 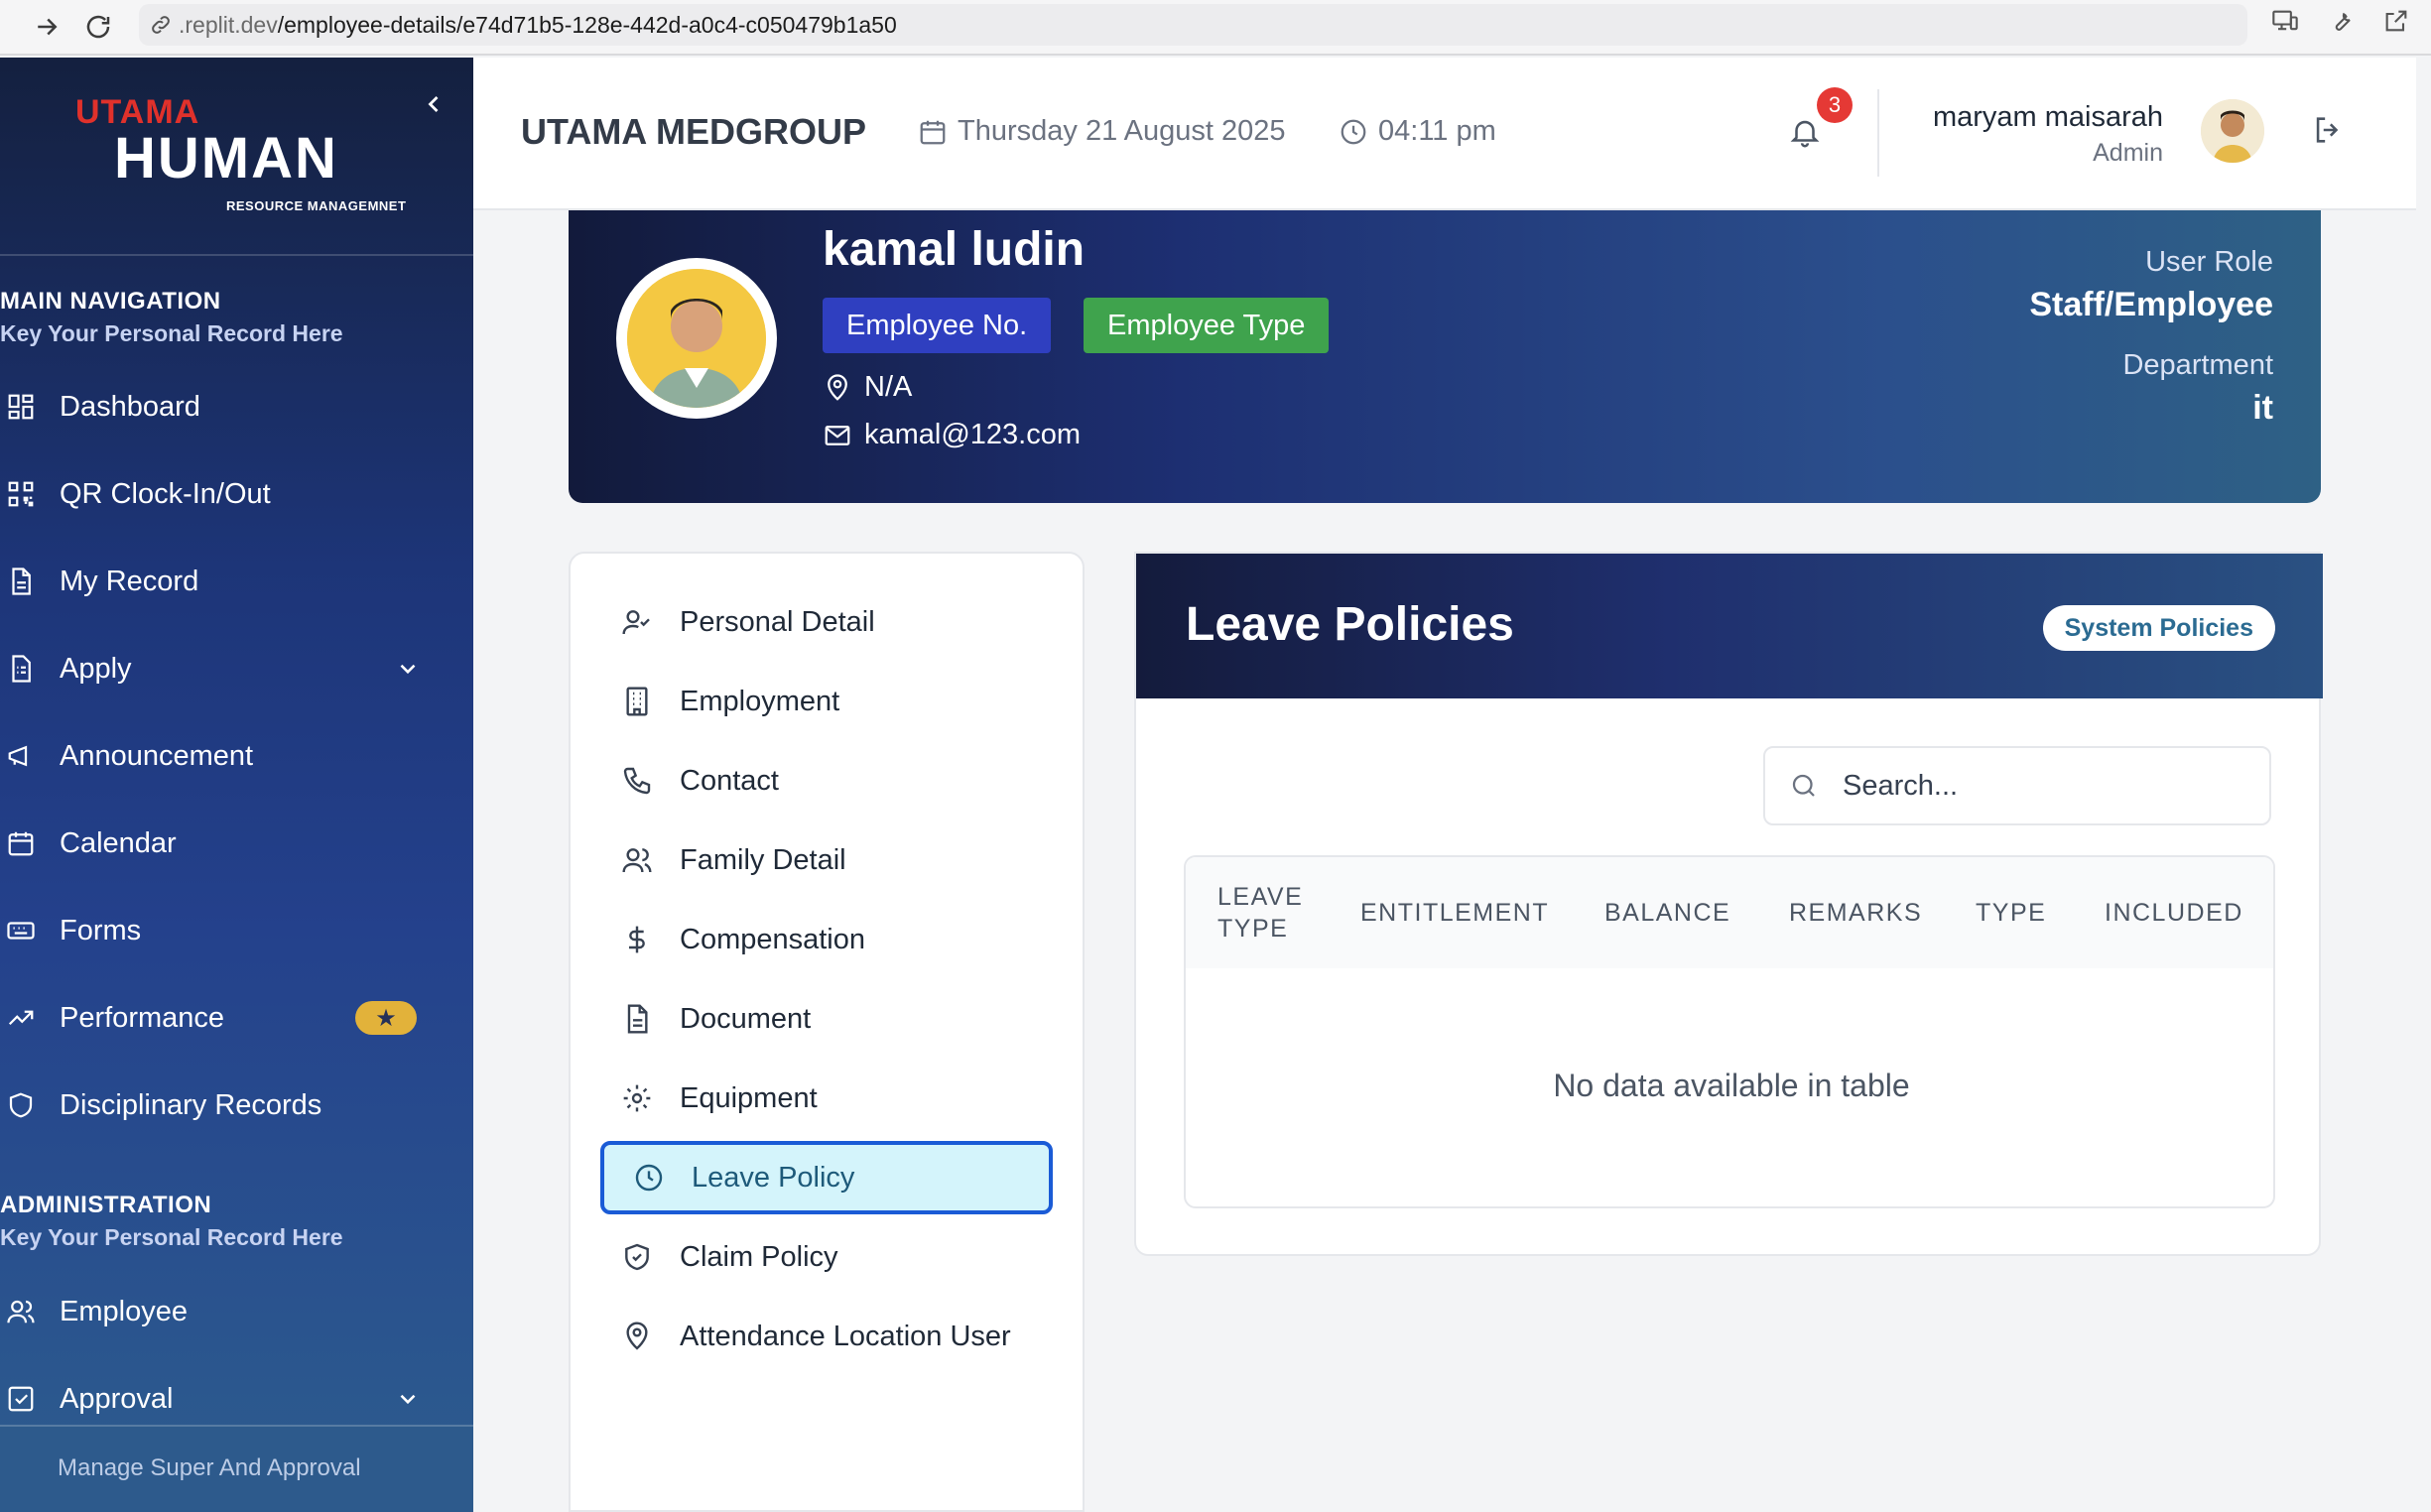 I want to click on sidebar-item-label: Calendar, so click(x=118, y=842).